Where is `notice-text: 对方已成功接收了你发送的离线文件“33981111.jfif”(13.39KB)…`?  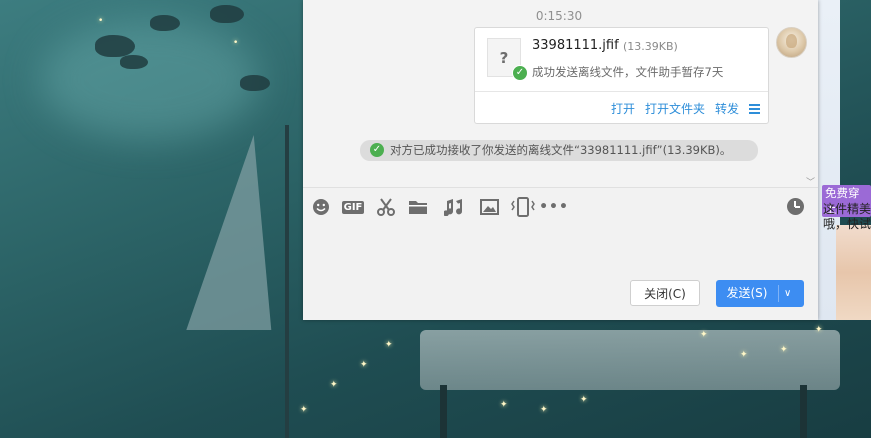
notice-text: 对方已成功接收了你发送的离线文件“33981111.jfif”(13.39KB)… is located at coordinates (561, 150).